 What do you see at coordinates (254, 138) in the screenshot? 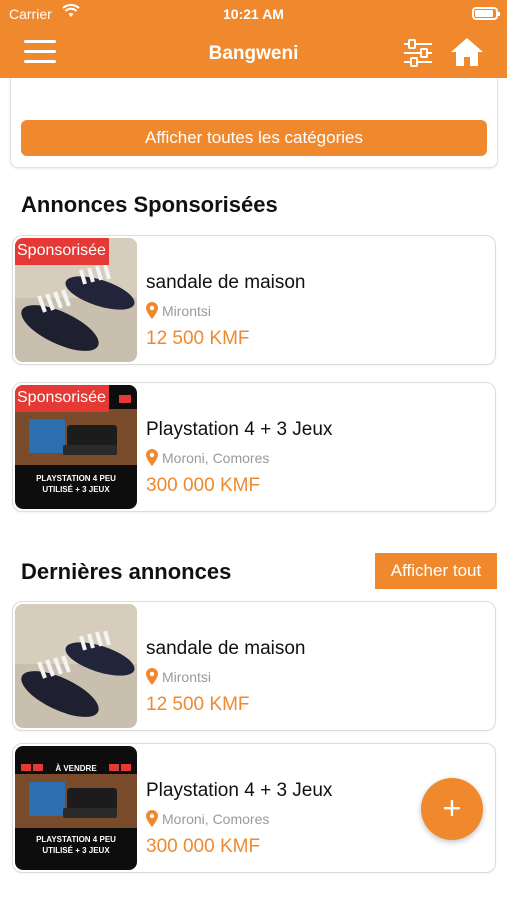
I see `show-all-categories-button: Afficher toutes les catégories` at bounding box center [254, 138].